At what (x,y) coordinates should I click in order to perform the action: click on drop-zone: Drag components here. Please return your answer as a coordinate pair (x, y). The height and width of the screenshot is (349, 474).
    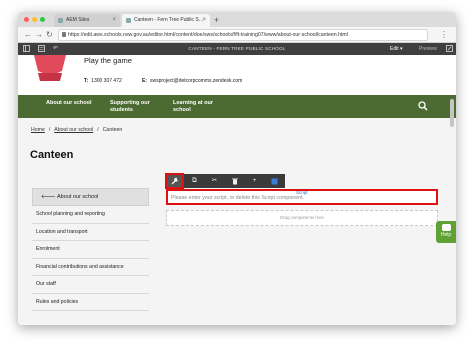
    Looking at the image, I should click on (302, 218).